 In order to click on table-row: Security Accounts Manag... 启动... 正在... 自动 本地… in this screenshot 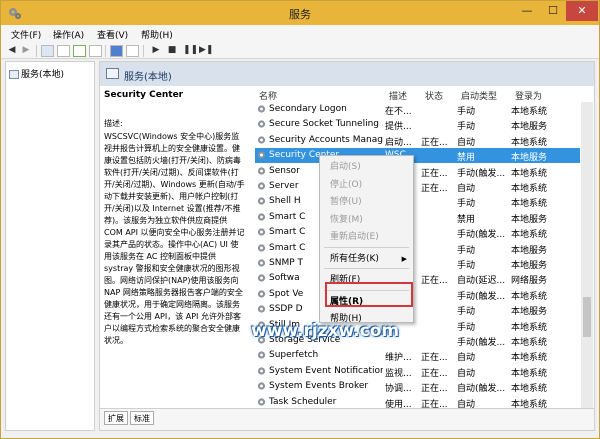, I will do `click(417, 140)`.